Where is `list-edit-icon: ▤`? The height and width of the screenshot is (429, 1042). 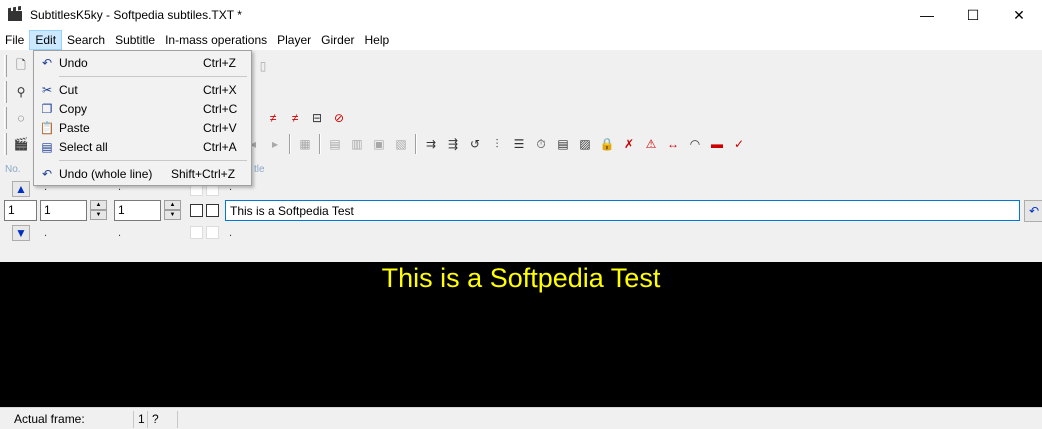 list-edit-icon: ▤ is located at coordinates (563, 144).